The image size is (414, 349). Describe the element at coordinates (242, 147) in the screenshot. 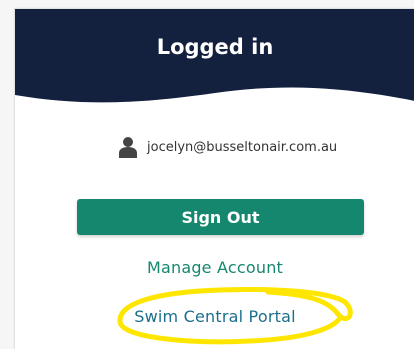

I see `user-email: jocelyn@busseltonair.com.au` at that location.